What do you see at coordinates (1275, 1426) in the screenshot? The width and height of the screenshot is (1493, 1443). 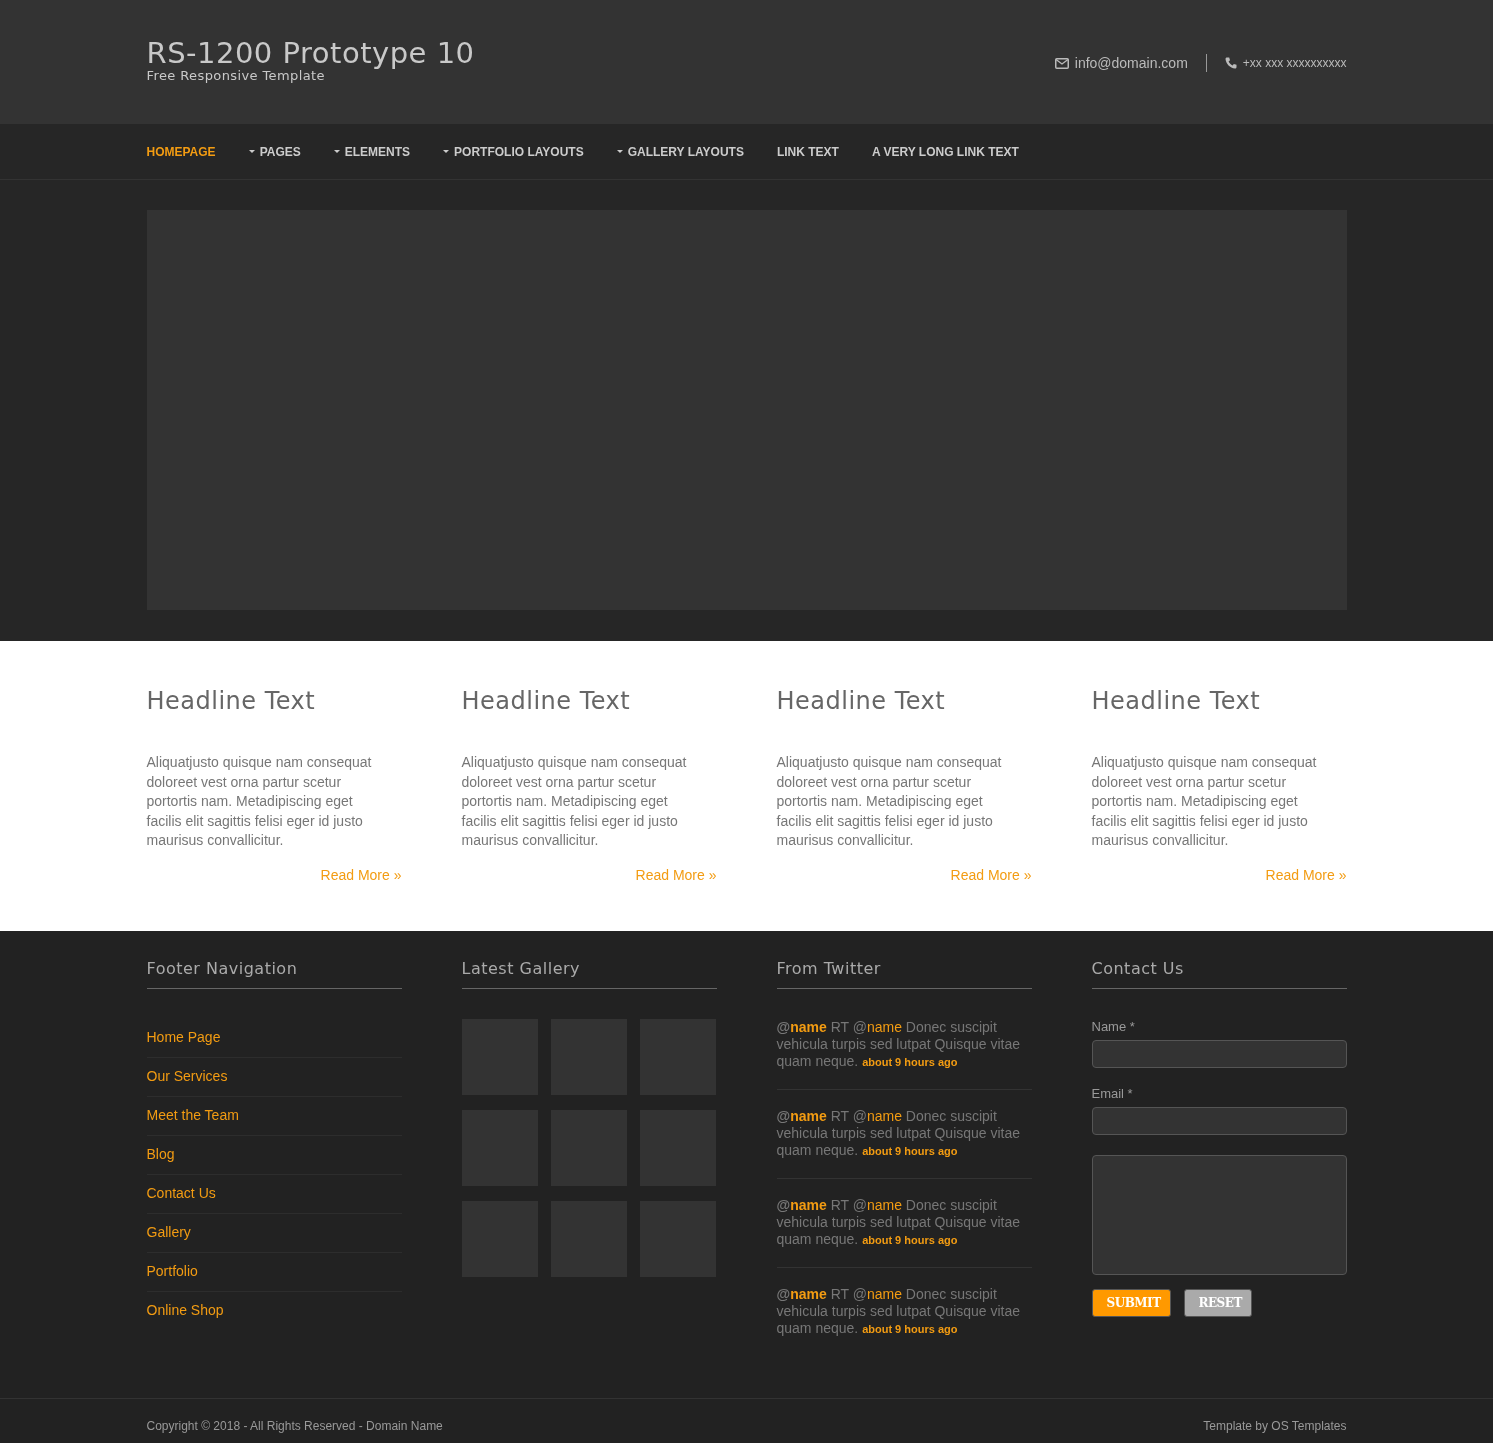 I see `template-credit: Template by OS Templates` at bounding box center [1275, 1426].